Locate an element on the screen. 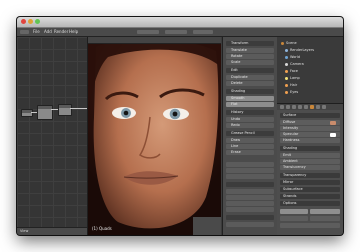 Image resolution: width=360 pixels, height=252 pixels. minimize-window-button is located at coordinates (30, 21).